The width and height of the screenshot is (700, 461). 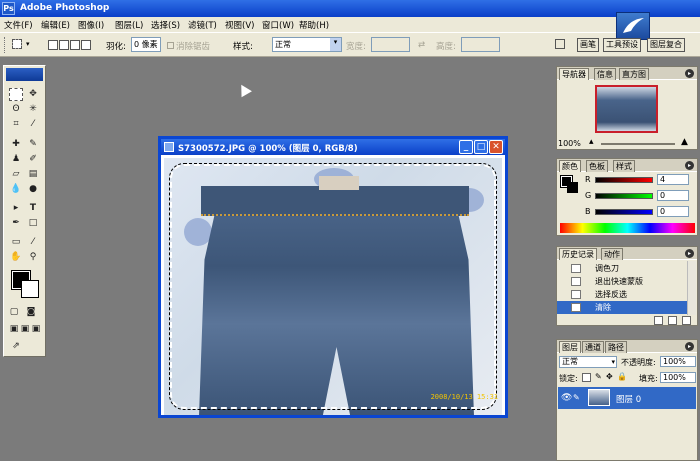 What do you see at coordinates (33, 109) in the screenshot?
I see `magic-wand-icon: ✳` at bounding box center [33, 109].